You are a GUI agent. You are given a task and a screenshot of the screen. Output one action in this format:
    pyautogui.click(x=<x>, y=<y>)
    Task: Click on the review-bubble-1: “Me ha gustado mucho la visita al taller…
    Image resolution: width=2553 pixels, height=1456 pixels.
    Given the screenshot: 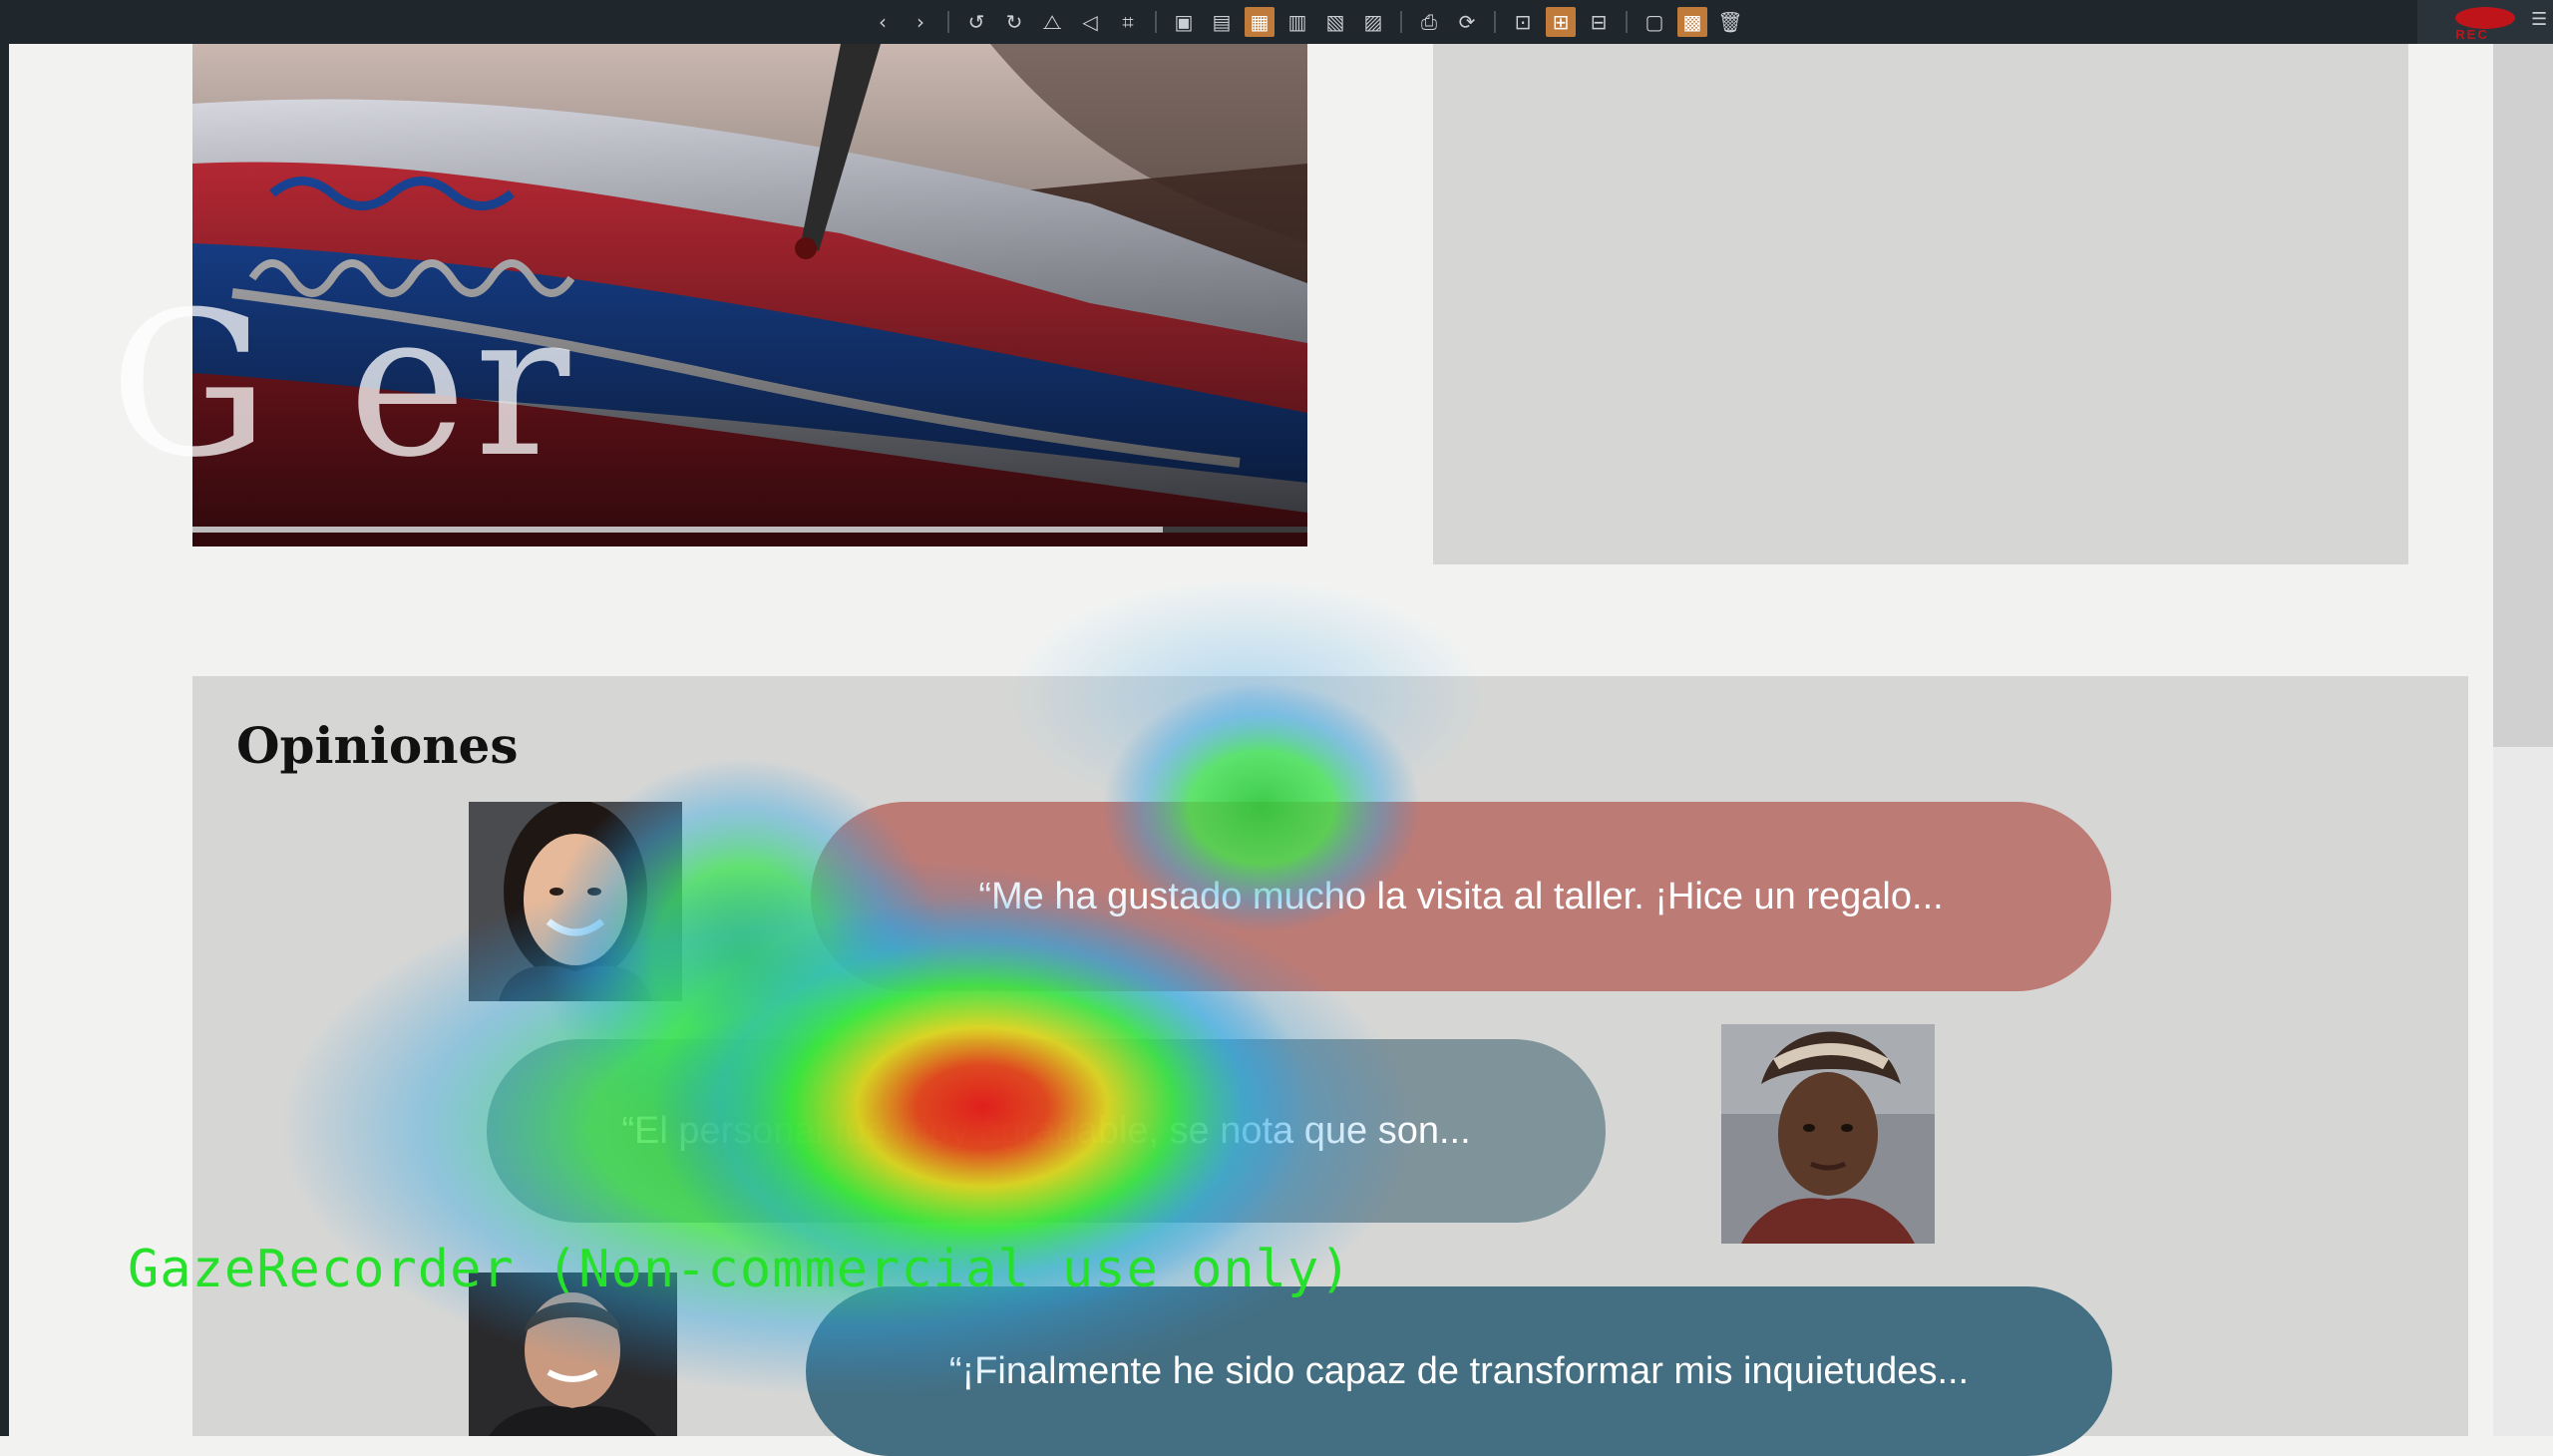 What is the action you would take?
    pyautogui.click(x=1461, y=896)
    